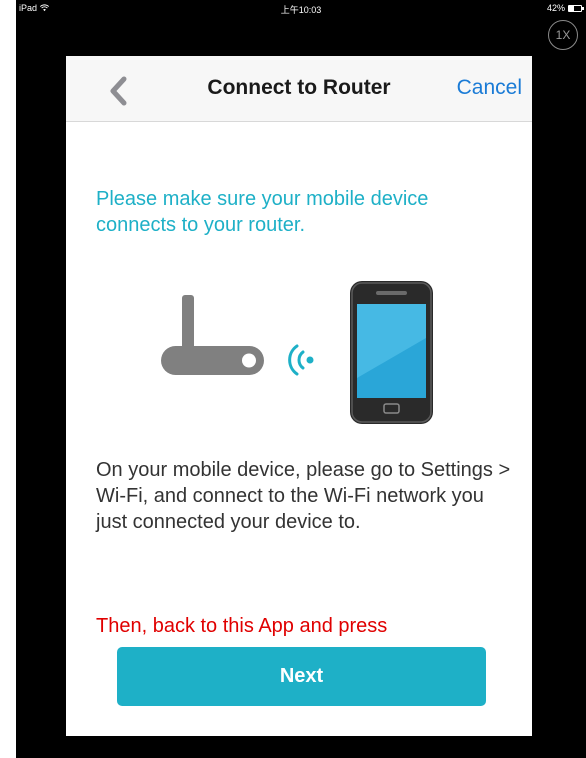 This screenshot has width=586, height=758. Describe the element at coordinates (301, 360) in the screenshot. I see `wifi-signal-icon` at that location.